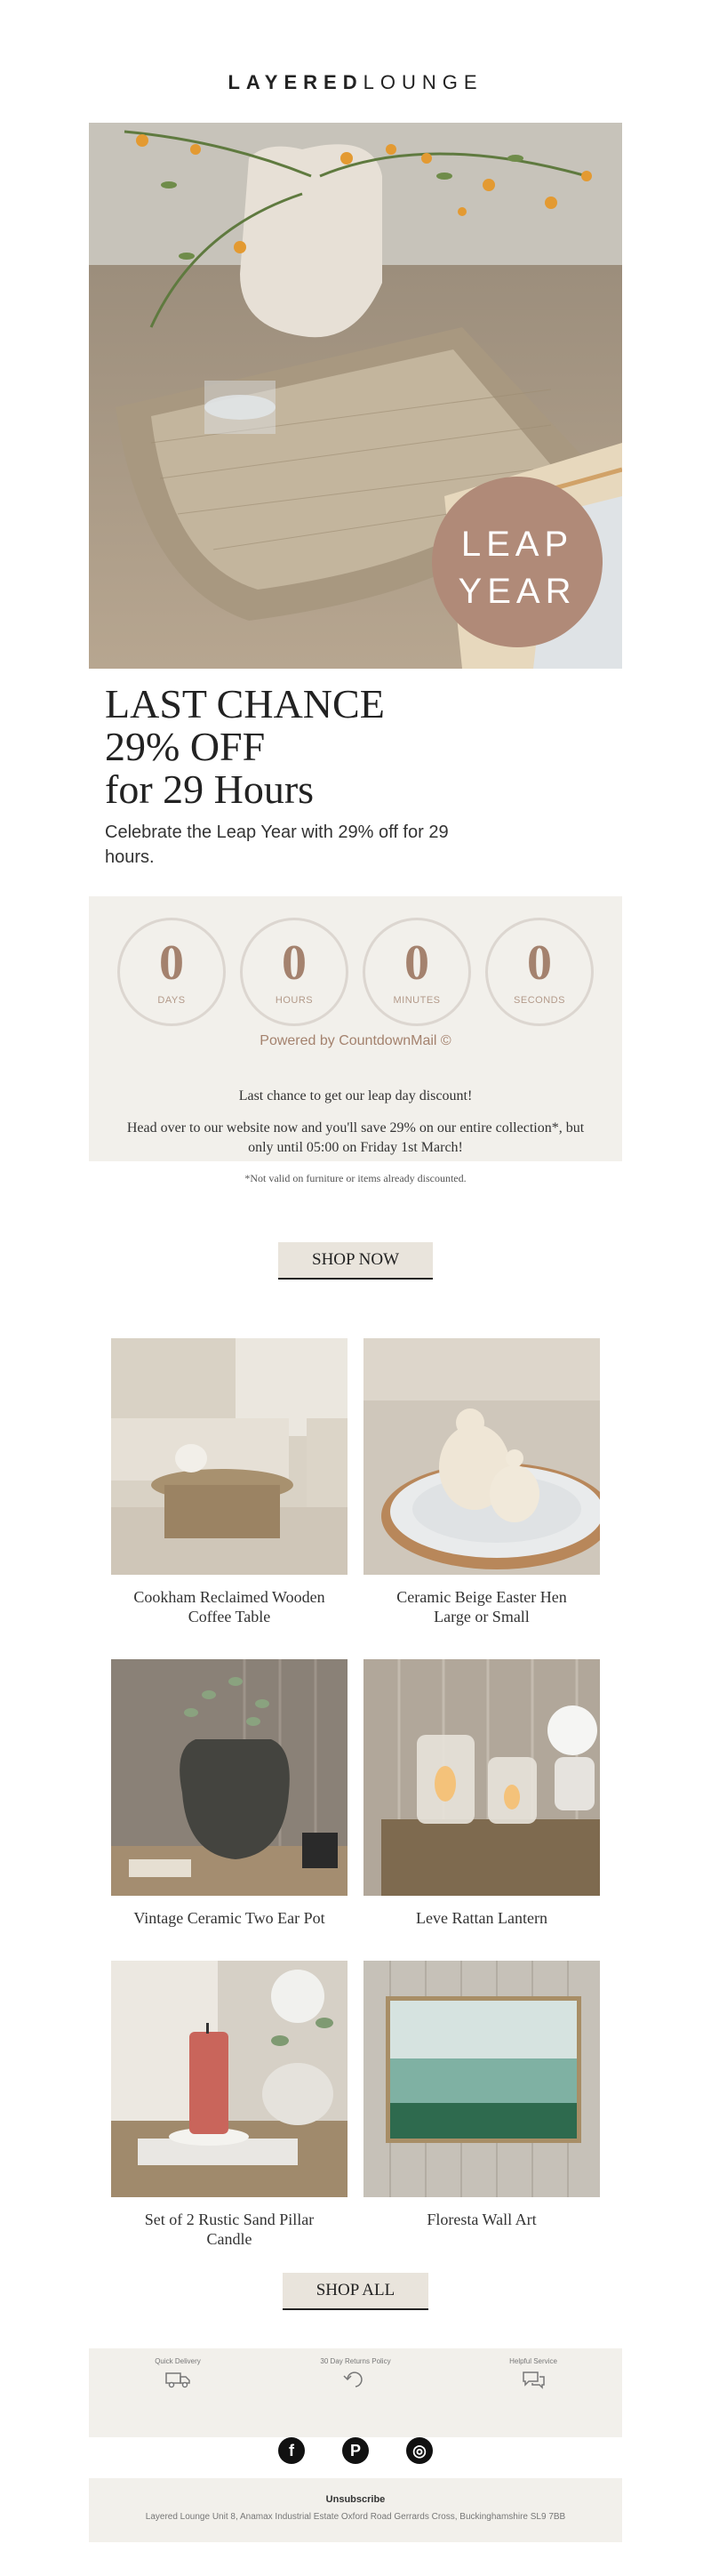  Describe the element at coordinates (354, 747) in the screenshot. I see `headline-title: LAST CHANCE 29% OFF for 29 Hours` at that location.